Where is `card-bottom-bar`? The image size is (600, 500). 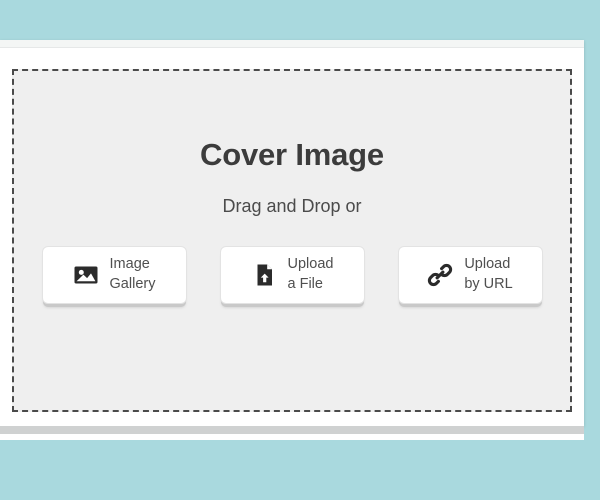
card-bottom-bar is located at coordinates (292, 430).